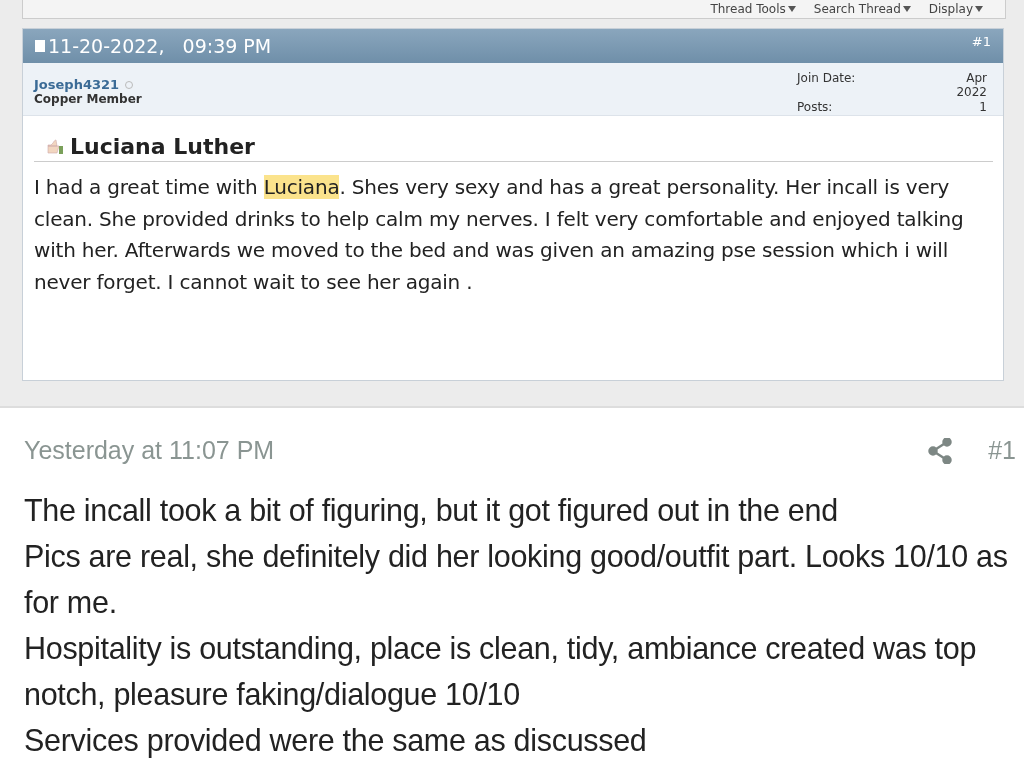 The image size is (1024, 768). I want to click on post-date: Yesterday at 11:07 PM, so click(149, 450).